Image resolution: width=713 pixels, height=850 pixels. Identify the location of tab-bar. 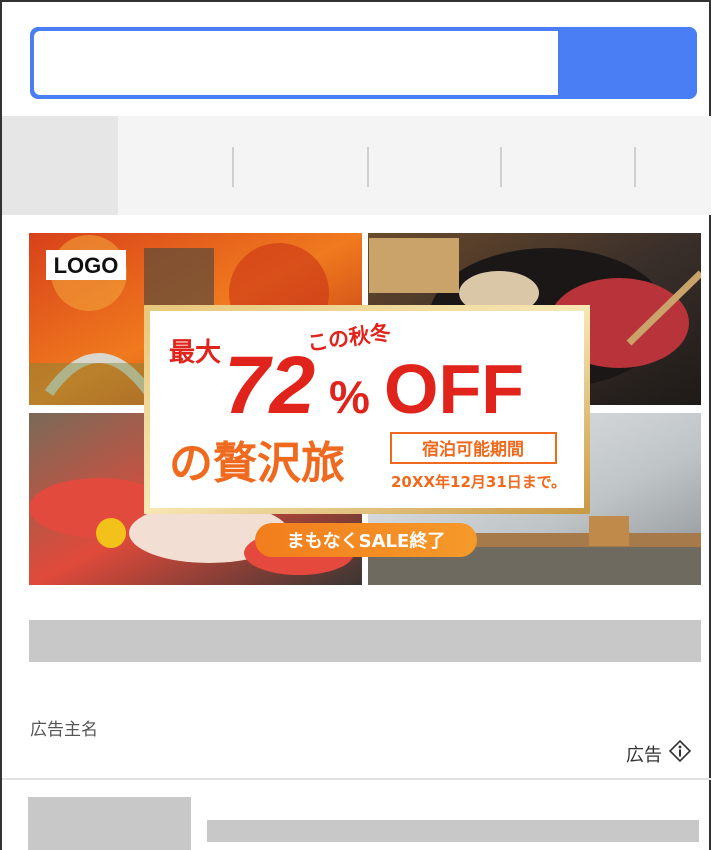
(356, 165).